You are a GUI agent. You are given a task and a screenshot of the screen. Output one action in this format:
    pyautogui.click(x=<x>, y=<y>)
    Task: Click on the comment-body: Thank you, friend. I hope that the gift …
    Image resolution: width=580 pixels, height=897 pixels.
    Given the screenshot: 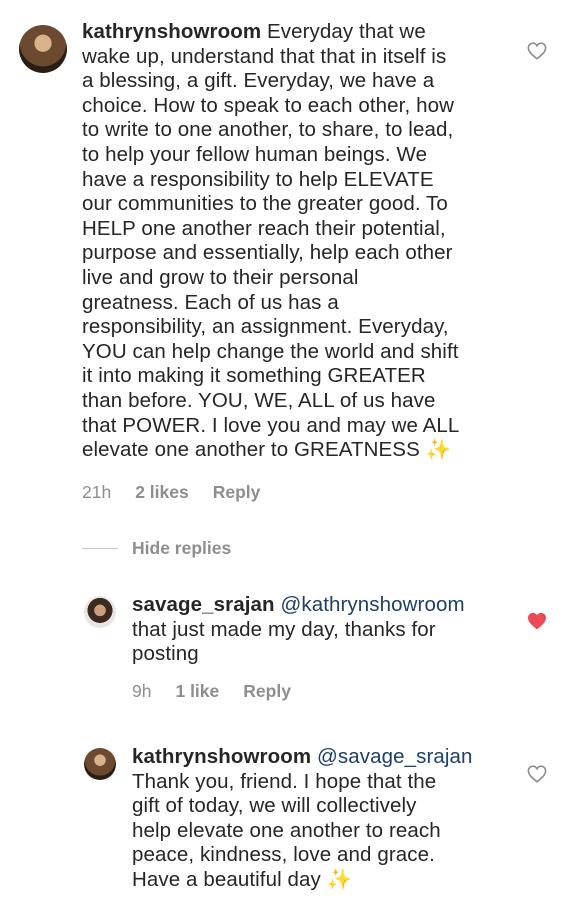 What is the action you would take?
    pyautogui.click(x=286, y=830)
    